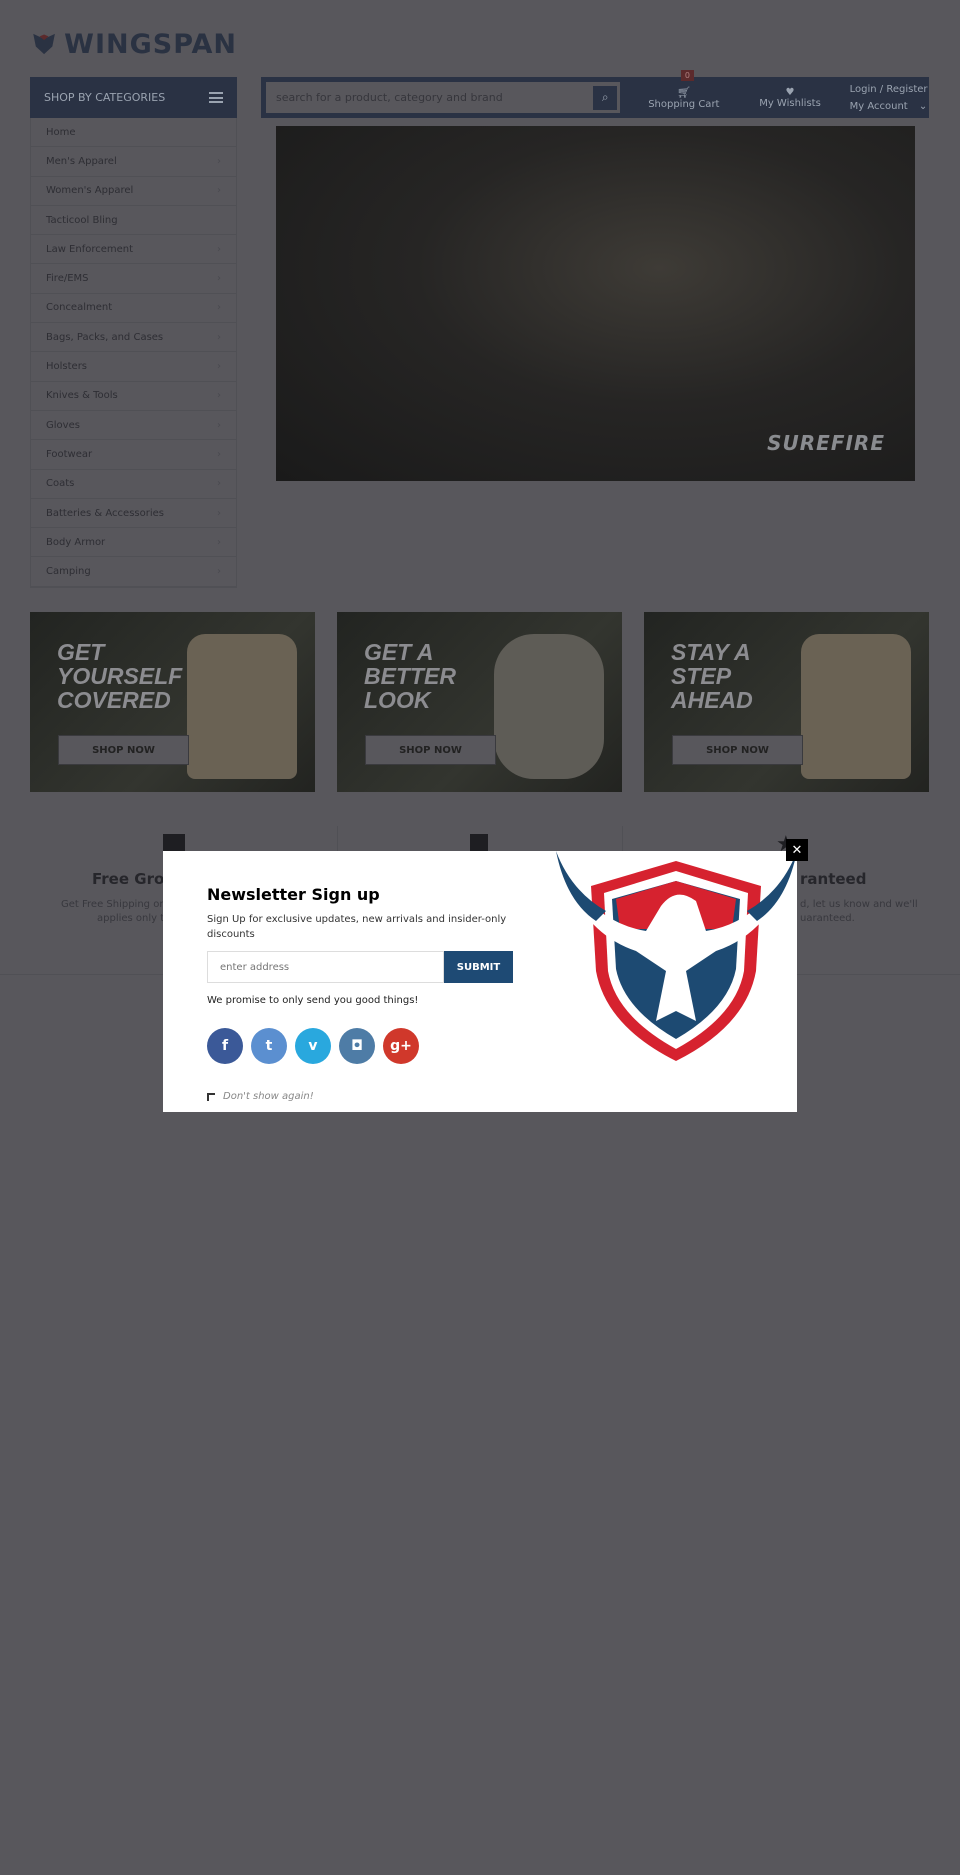 The image size is (960, 1875). I want to click on submit-button: SUBMIT, so click(478, 967).